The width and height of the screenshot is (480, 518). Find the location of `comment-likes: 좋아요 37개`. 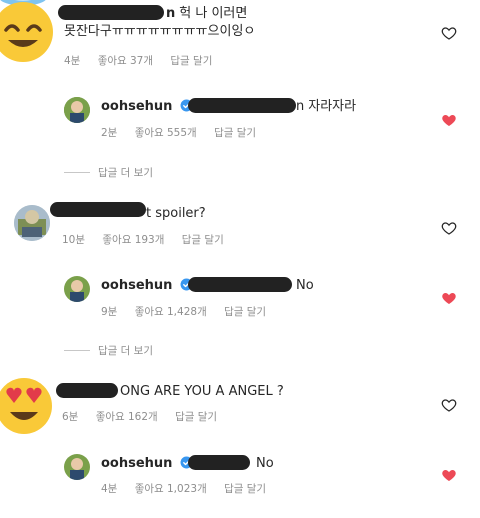

comment-likes: 좋아요 37개 is located at coordinates (125, 61).